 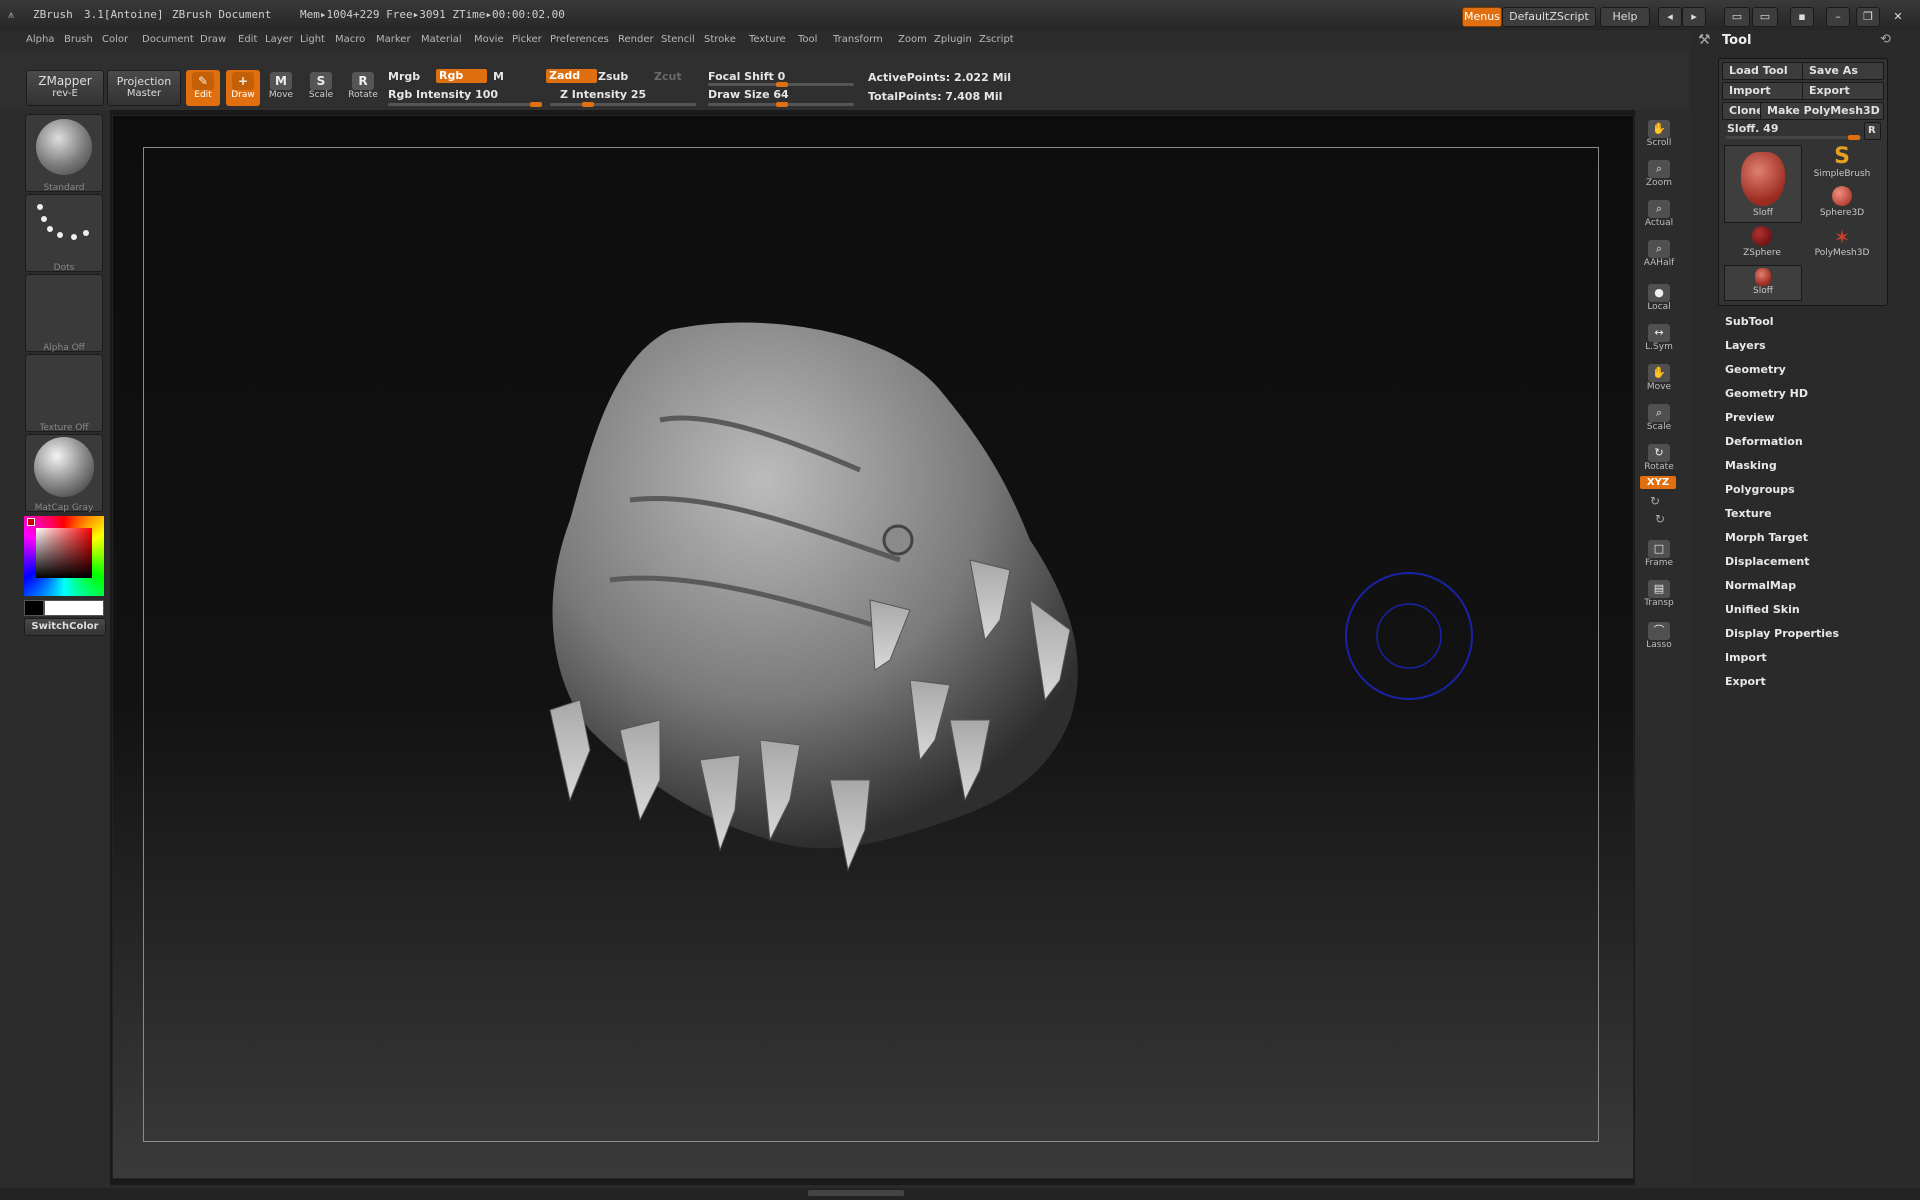 What do you see at coordinates (498, 76) in the screenshot?
I see `m-button: M` at bounding box center [498, 76].